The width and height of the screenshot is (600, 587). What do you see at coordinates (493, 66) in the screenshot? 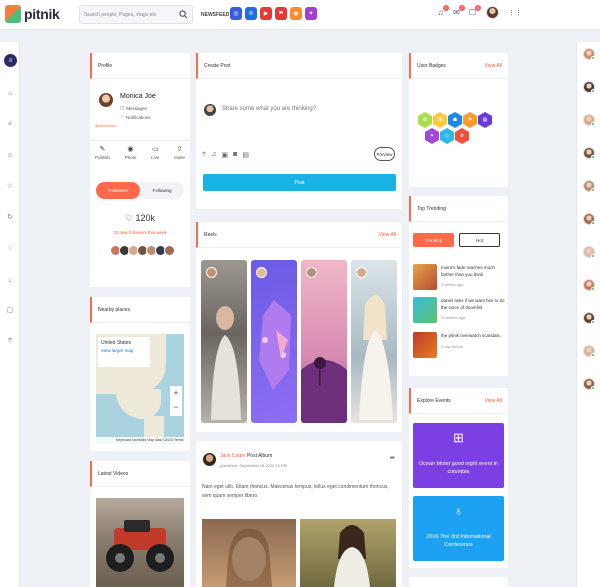
I see `badges-view-all-link: View All` at bounding box center [493, 66].